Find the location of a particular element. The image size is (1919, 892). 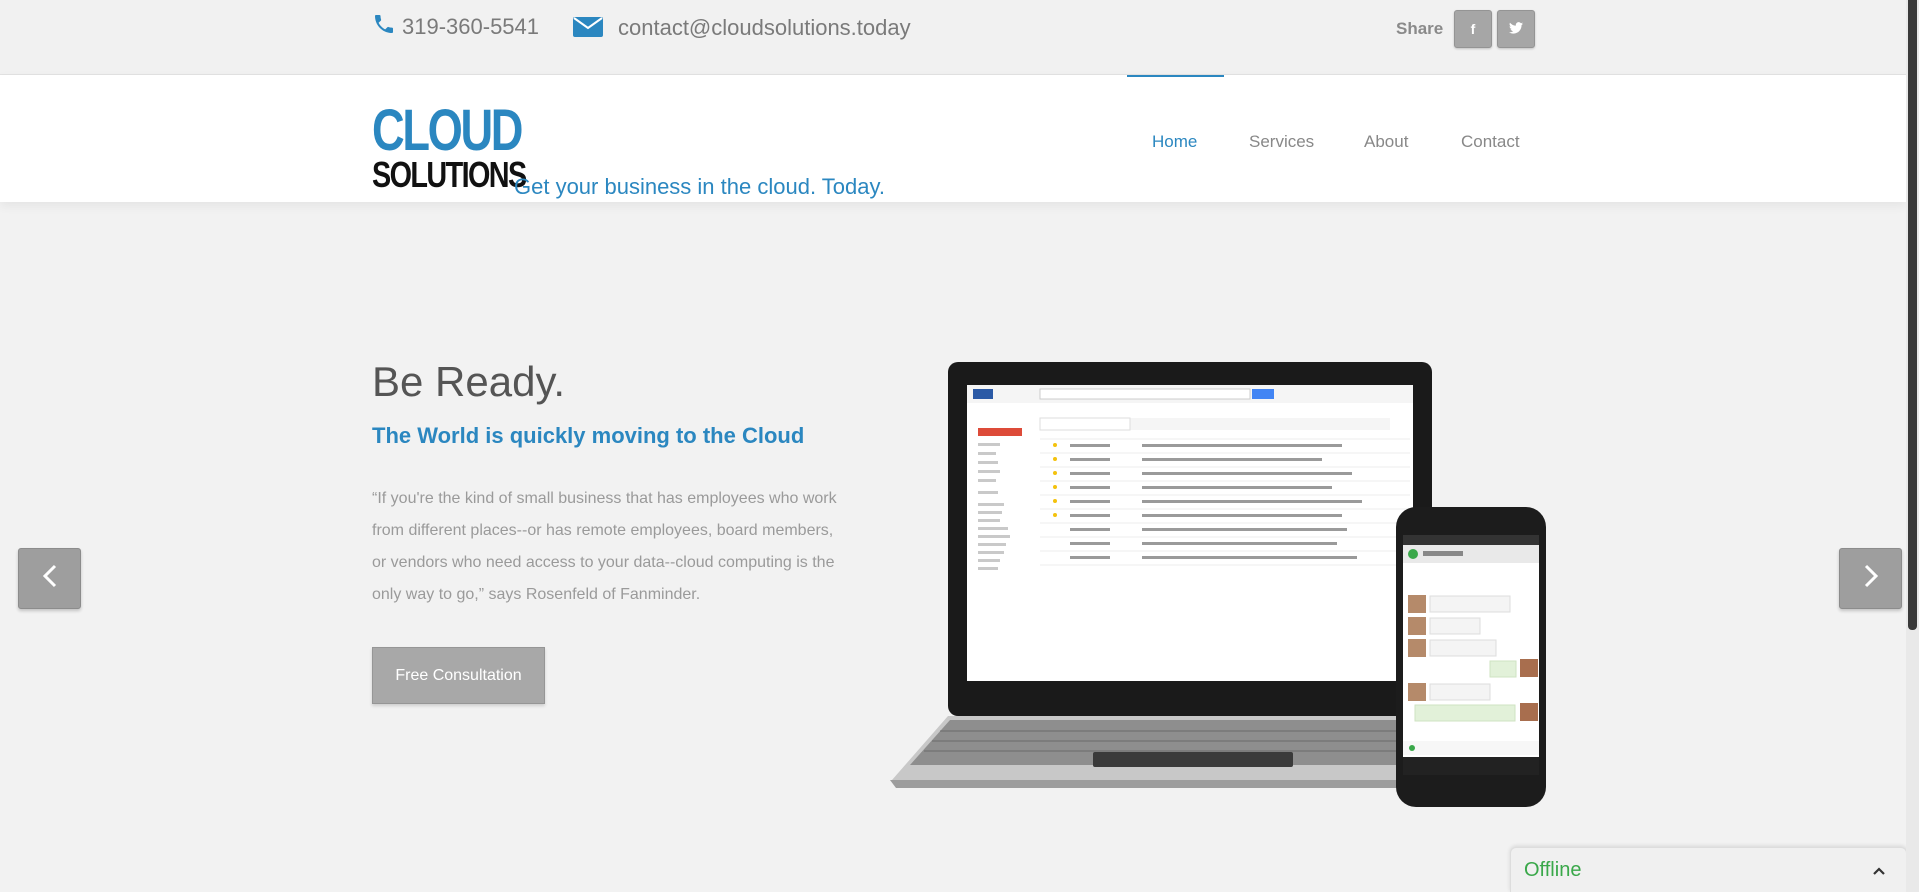

chevron-right-icon is located at coordinates (1871, 578).